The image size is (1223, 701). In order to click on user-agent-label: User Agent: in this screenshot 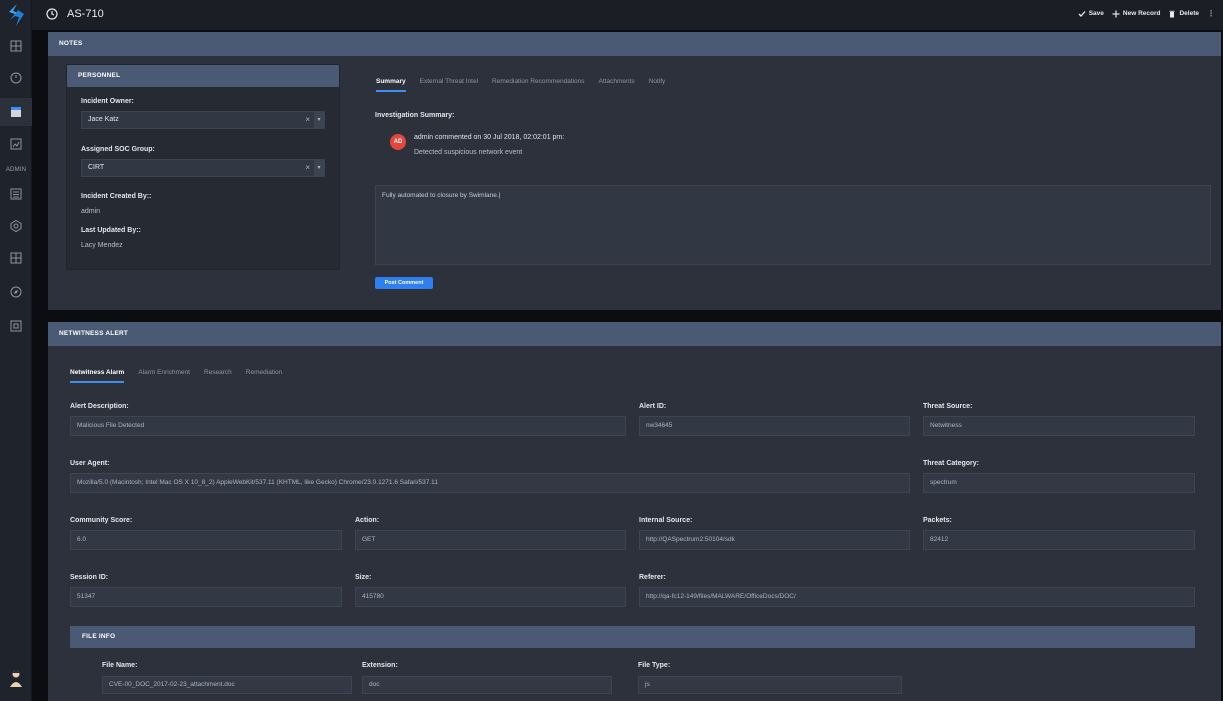, I will do `click(90, 463)`.